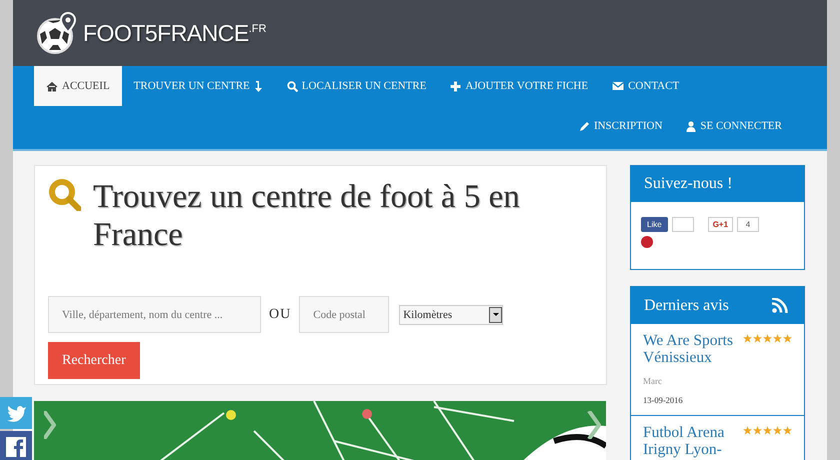  I want to click on separator-text: OU, so click(280, 314).